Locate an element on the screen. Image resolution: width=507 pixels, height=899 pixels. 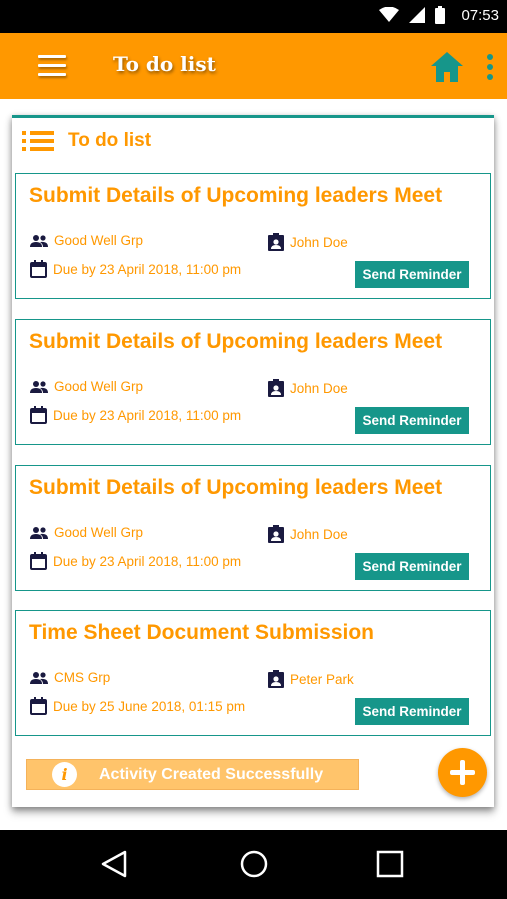
status-time: 07:53 is located at coordinates (480, 15).